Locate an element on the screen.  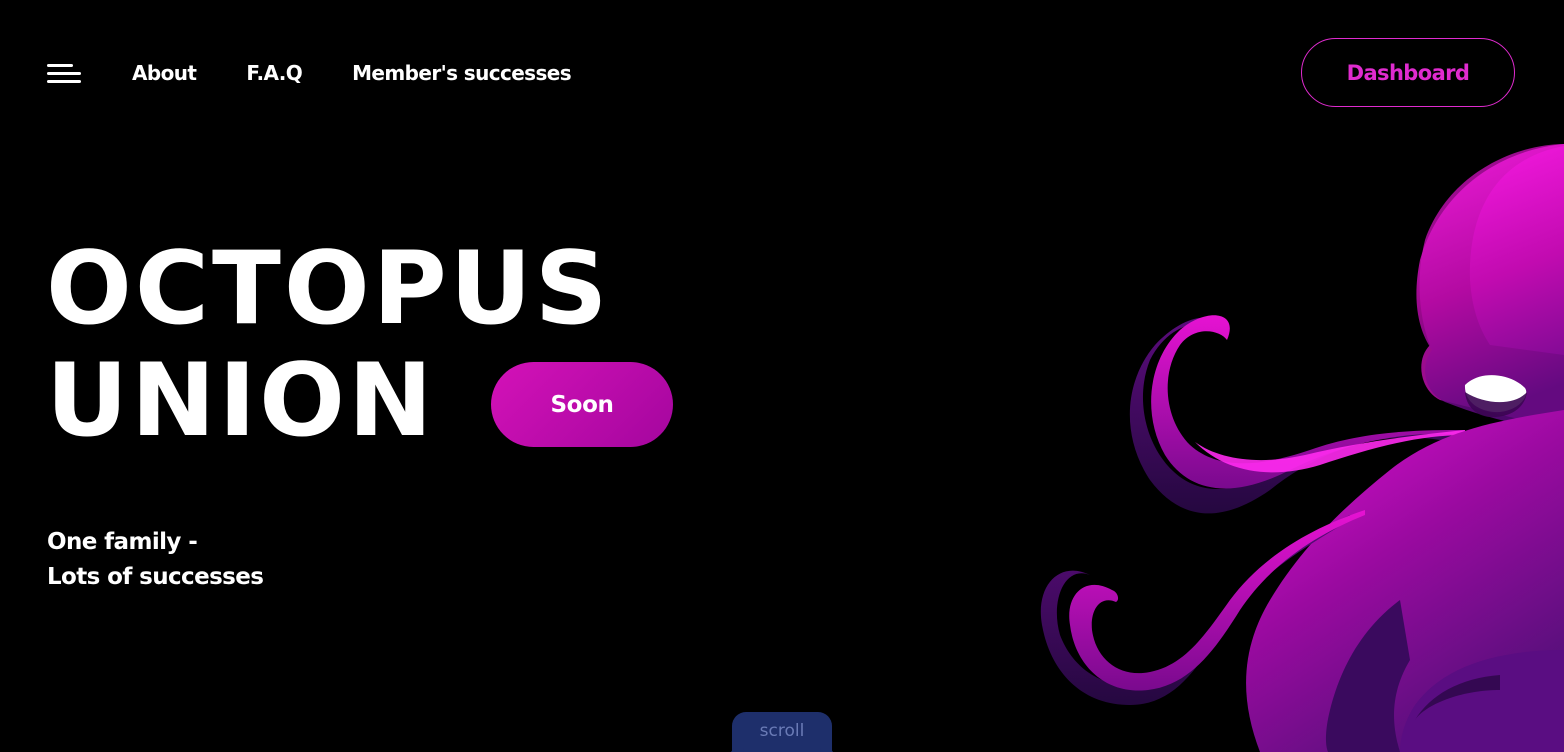
nav-faq-link: F.A.Q is located at coordinates (274, 73).